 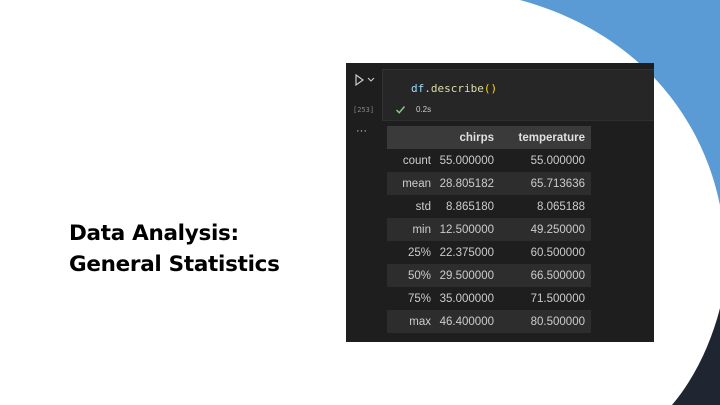 What do you see at coordinates (420, 321) in the screenshot?
I see `row-index: max` at bounding box center [420, 321].